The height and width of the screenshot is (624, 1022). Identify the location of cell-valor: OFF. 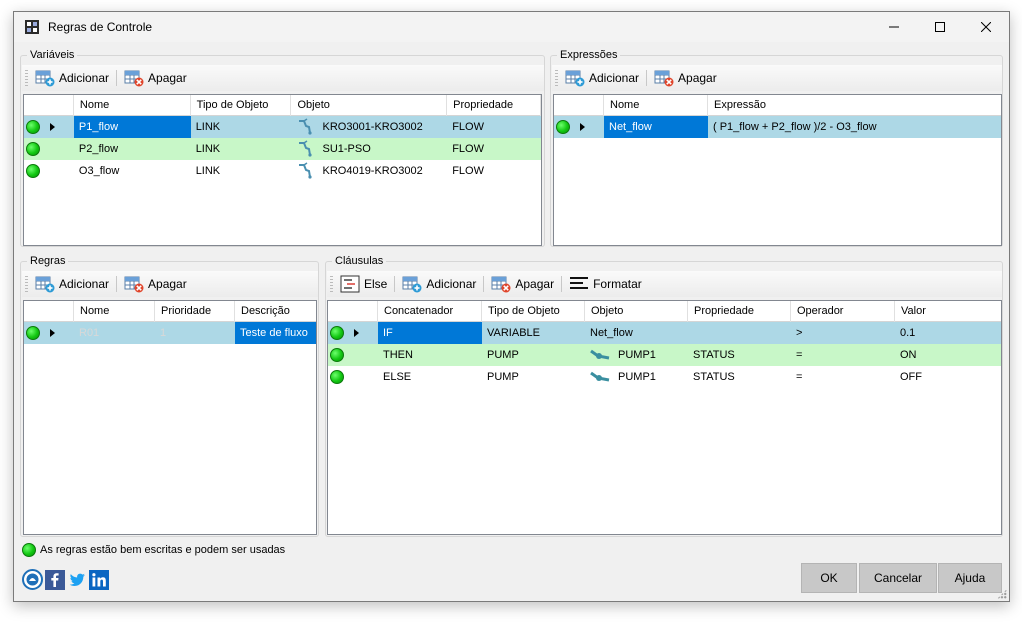
(948, 377).